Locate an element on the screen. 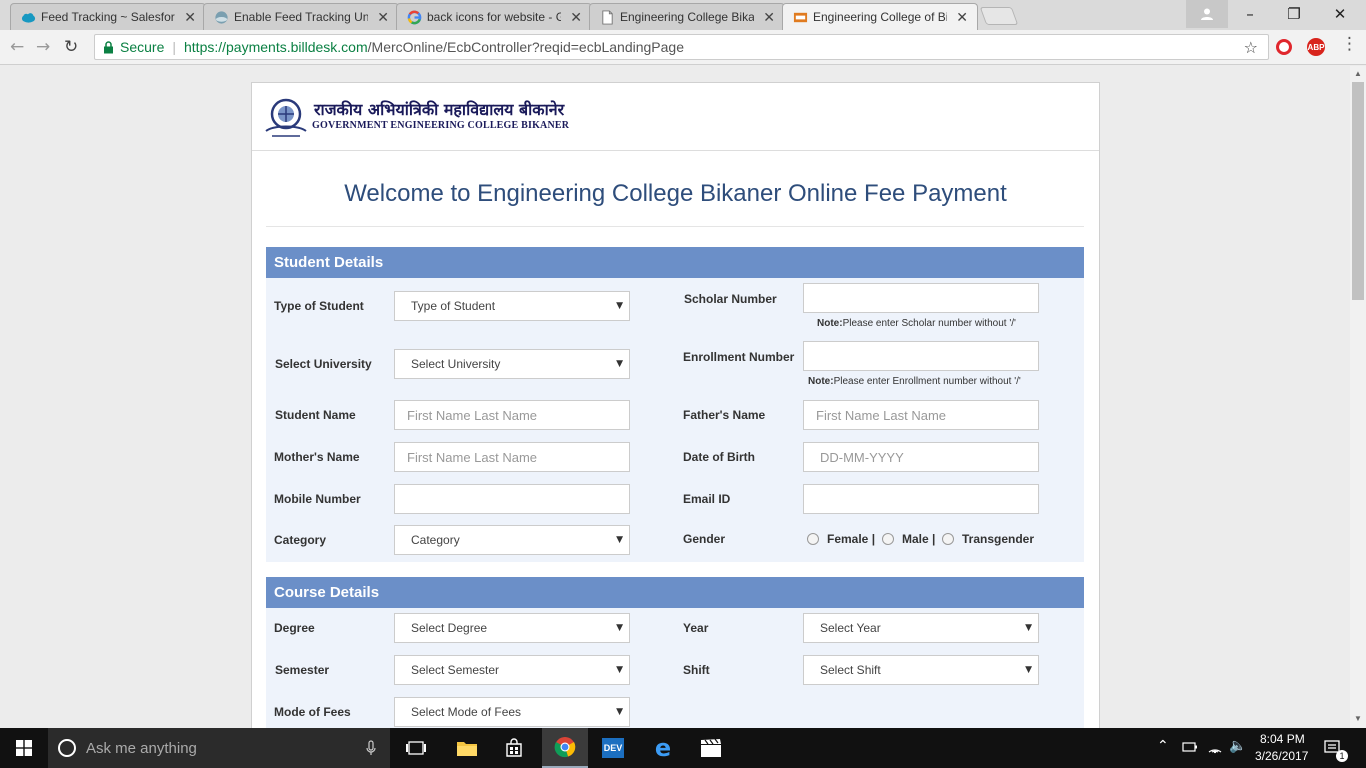 Image resolution: width=1366 pixels, height=768 pixels. task-view-icon is located at coordinates (416, 748).